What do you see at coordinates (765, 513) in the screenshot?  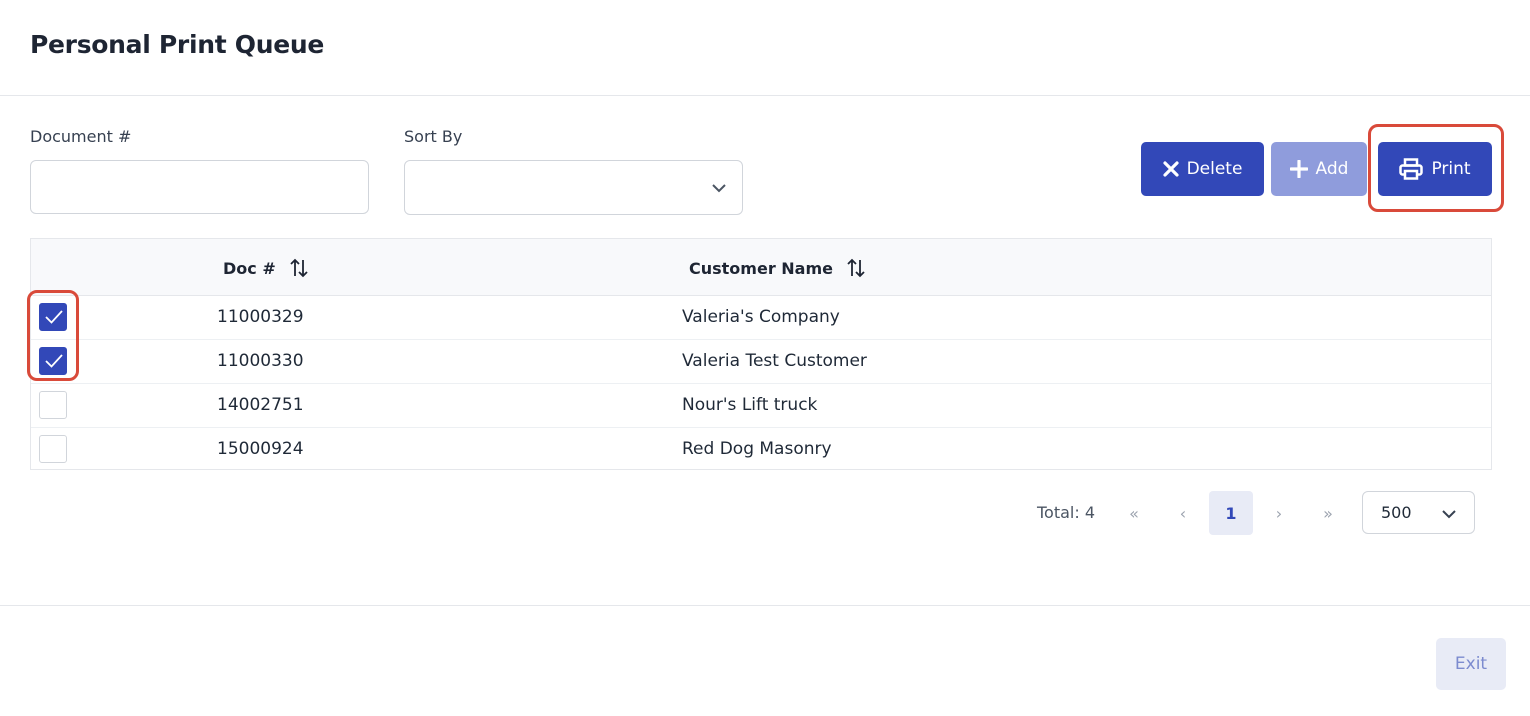 I see `pagination: Total: 4 « ‹ 1 › » 500` at bounding box center [765, 513].